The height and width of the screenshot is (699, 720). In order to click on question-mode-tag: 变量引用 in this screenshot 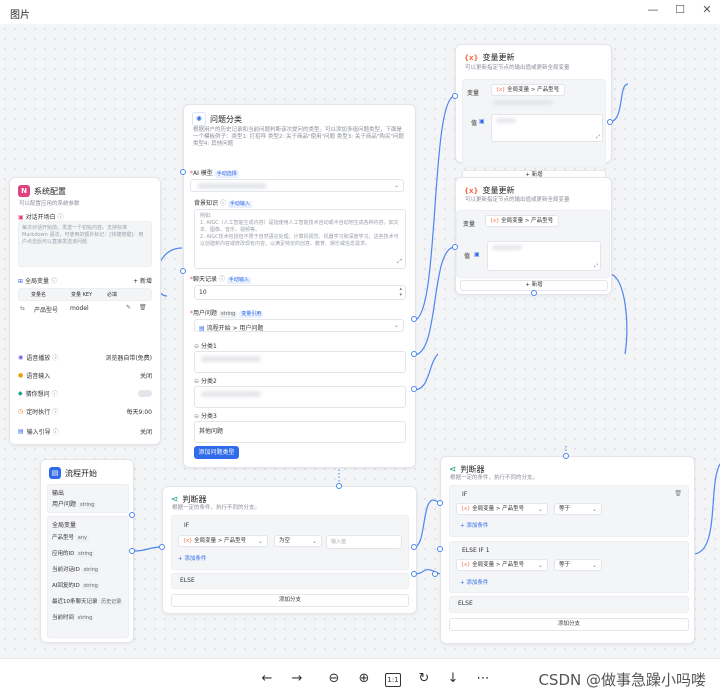, I will do `click(251, 314)`.